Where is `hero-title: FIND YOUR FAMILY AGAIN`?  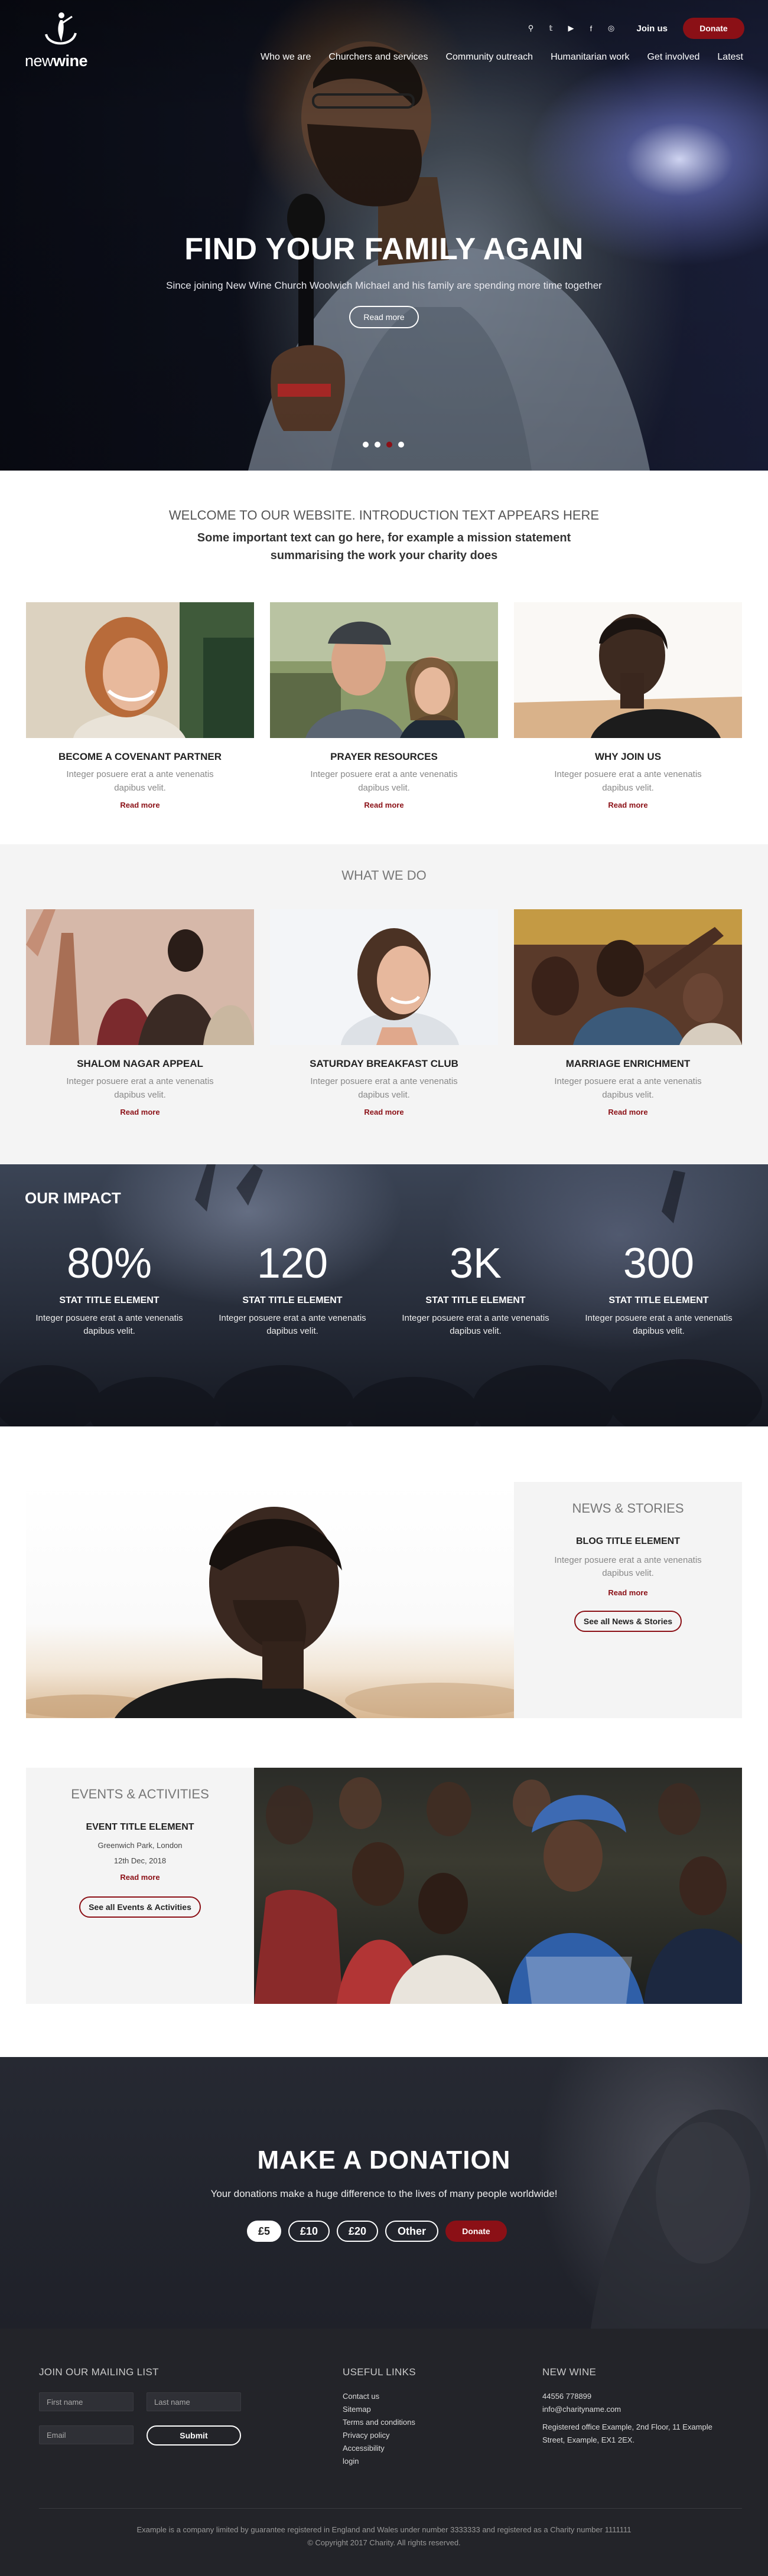 hero-title: FIND YOUR FAMILY AGAIN is located at coordinates (384, 249).